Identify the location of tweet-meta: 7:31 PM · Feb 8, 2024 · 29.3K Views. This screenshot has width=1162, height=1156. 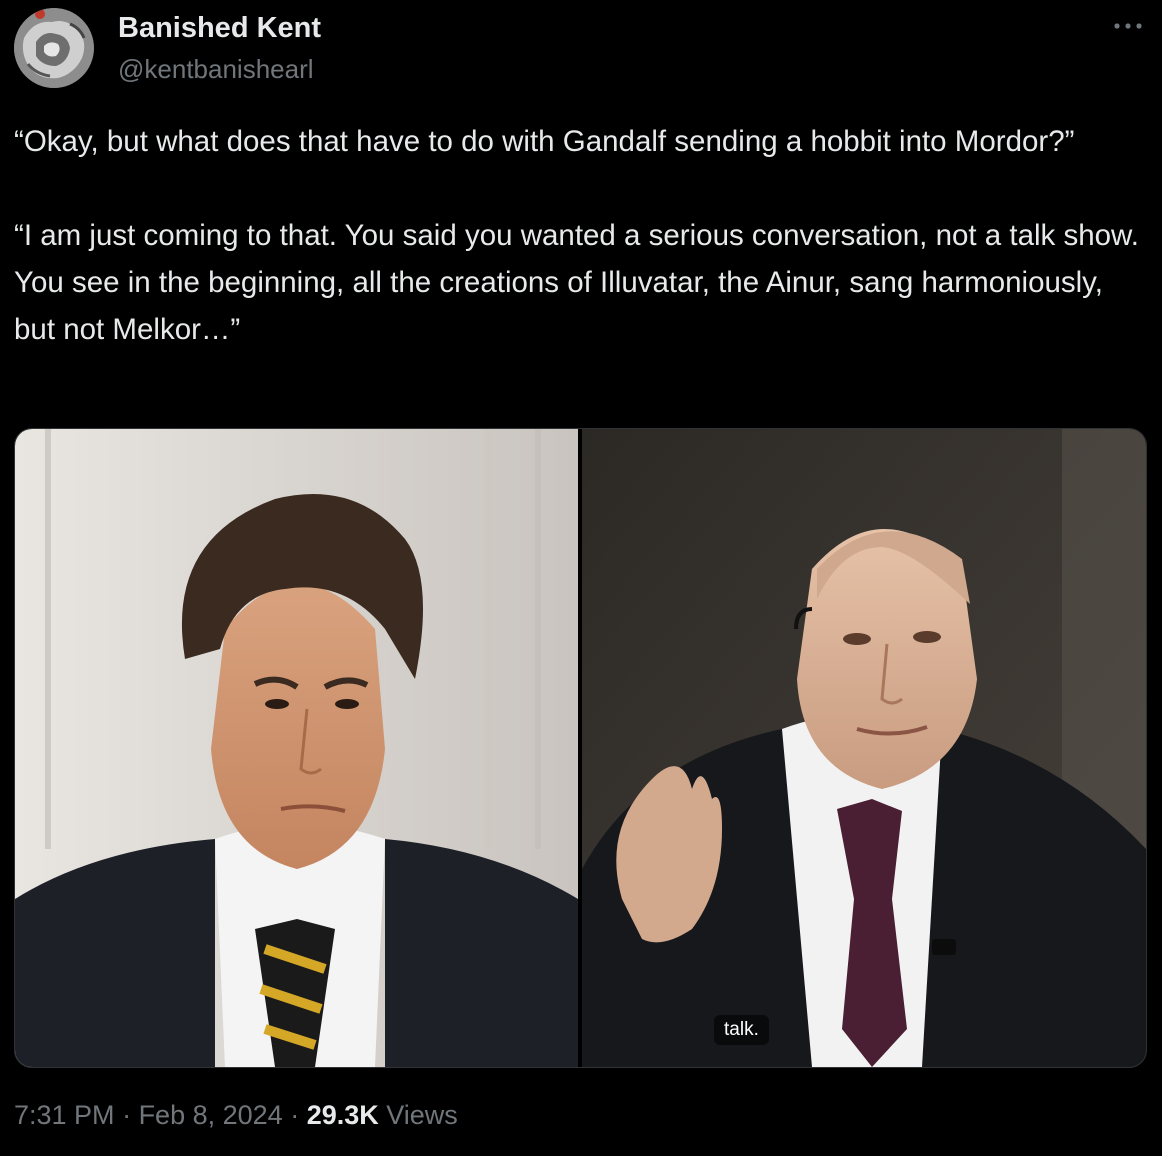
(236, 1115).